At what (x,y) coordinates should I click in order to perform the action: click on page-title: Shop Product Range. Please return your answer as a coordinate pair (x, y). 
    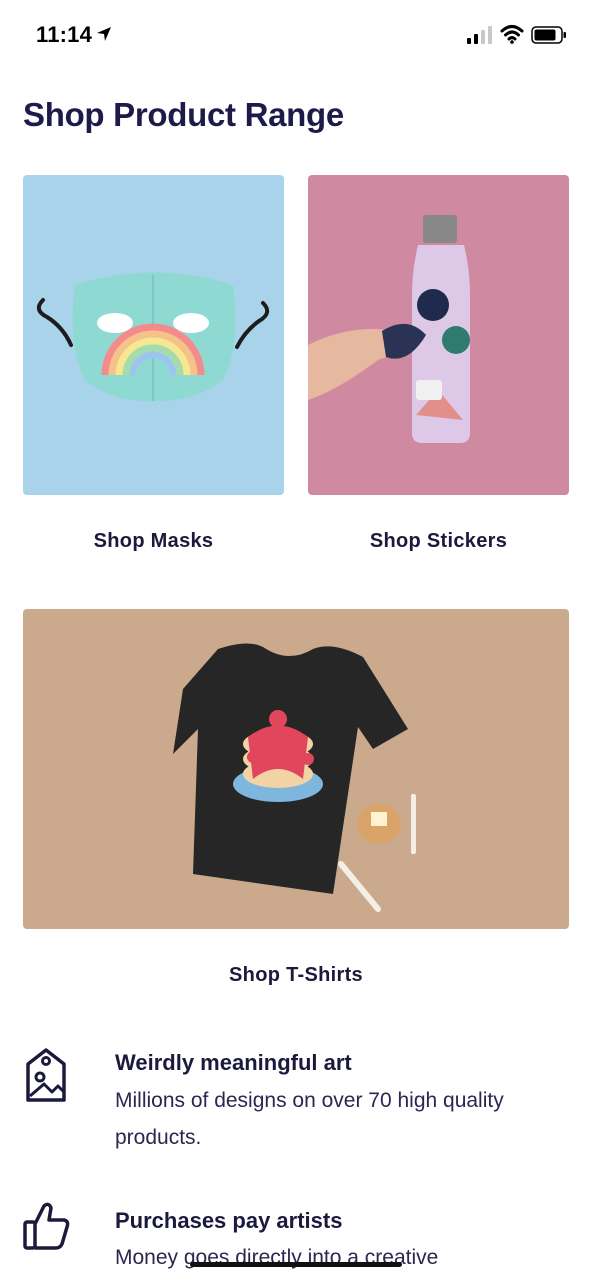
    Looking at the image, I should click on (183, 114).